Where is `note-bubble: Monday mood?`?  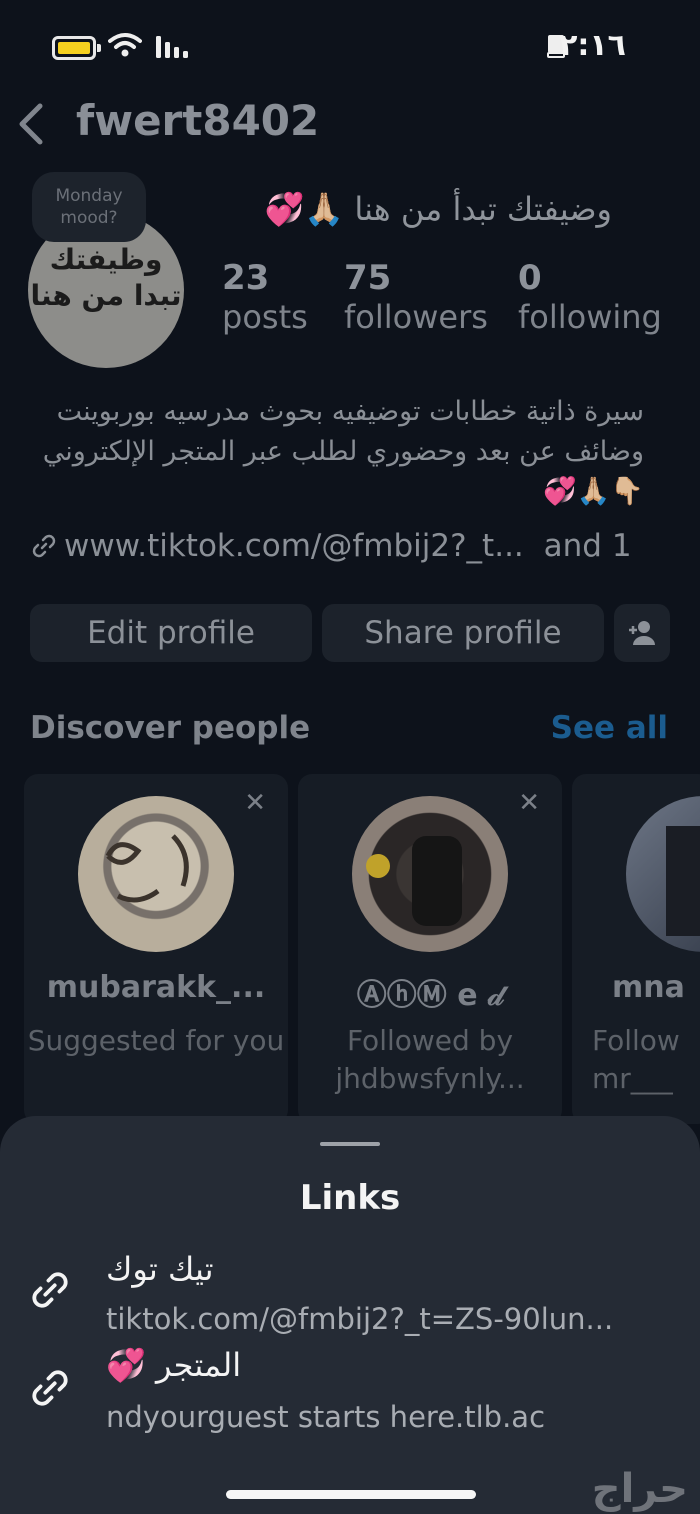
note-bubble: Monday mood? is located at coordinates (89, 207).